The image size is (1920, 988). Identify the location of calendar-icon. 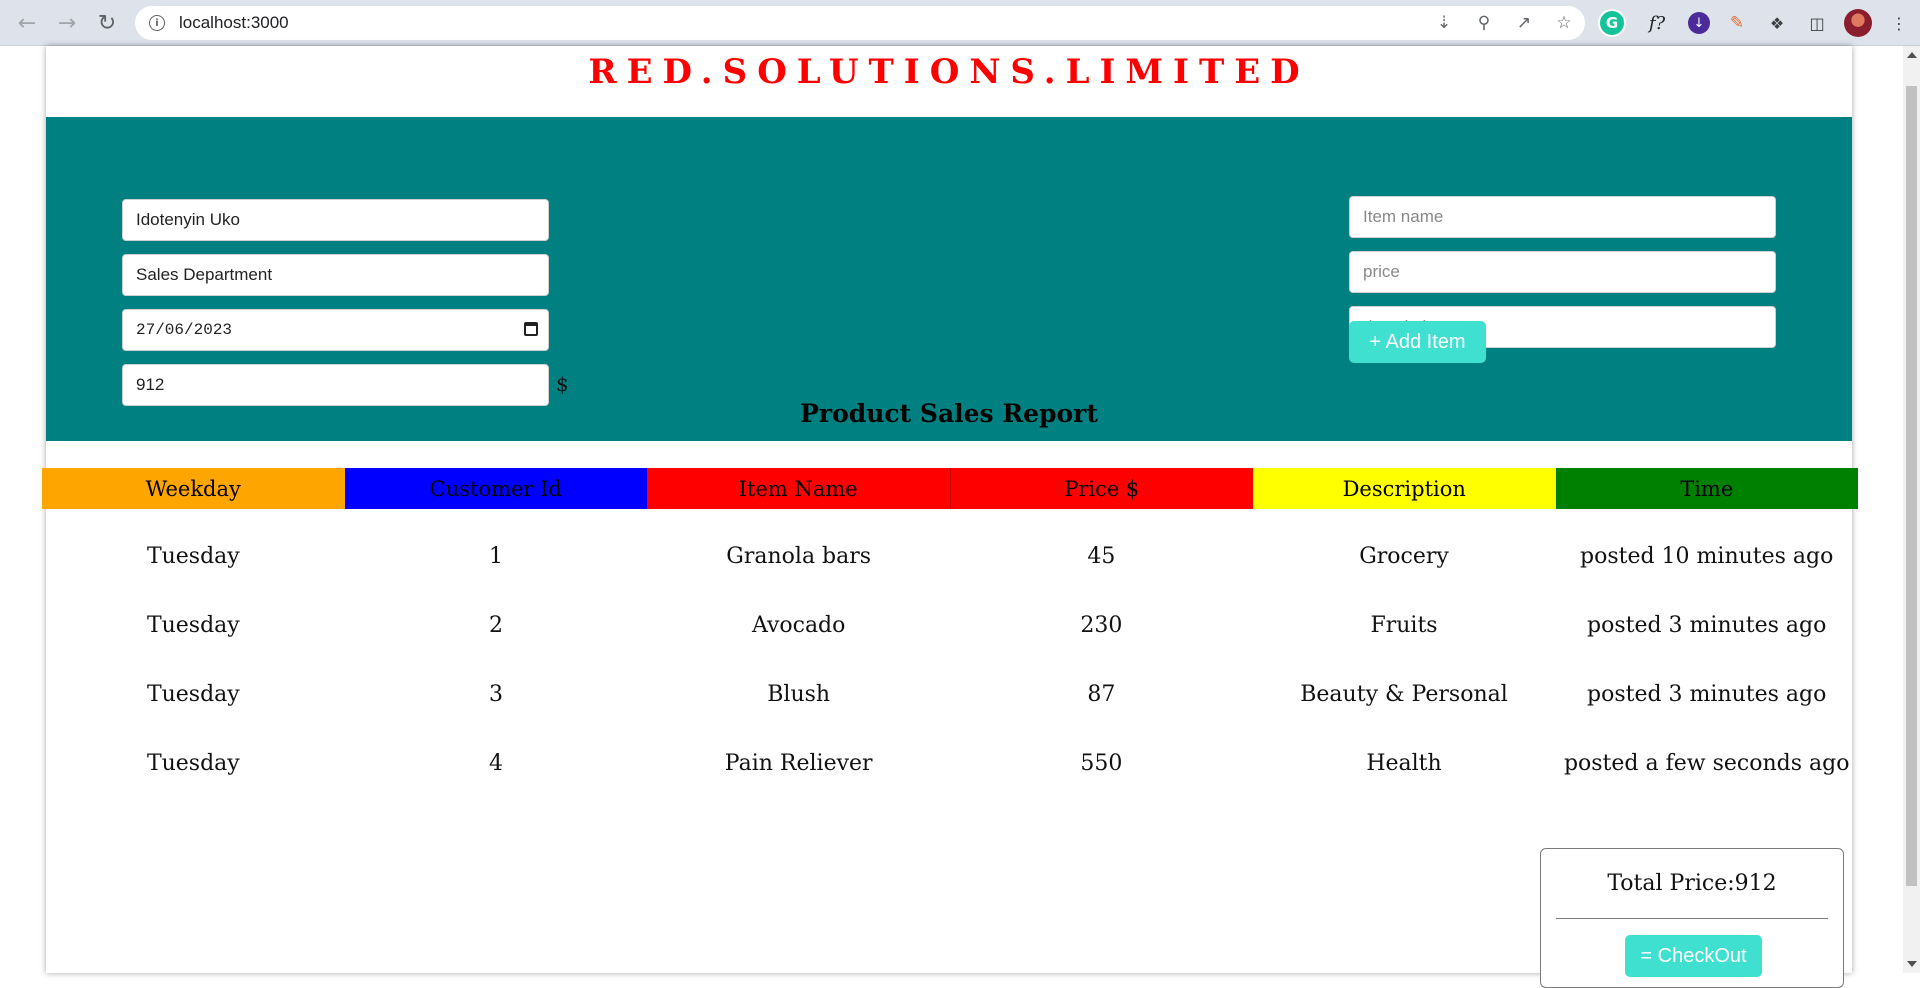
(531, 329).